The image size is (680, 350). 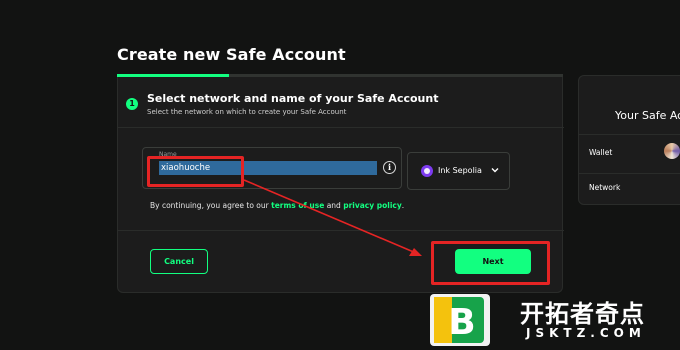 I want to click on privacy-policy-link: privacy policy, so click(x=372, y=205).